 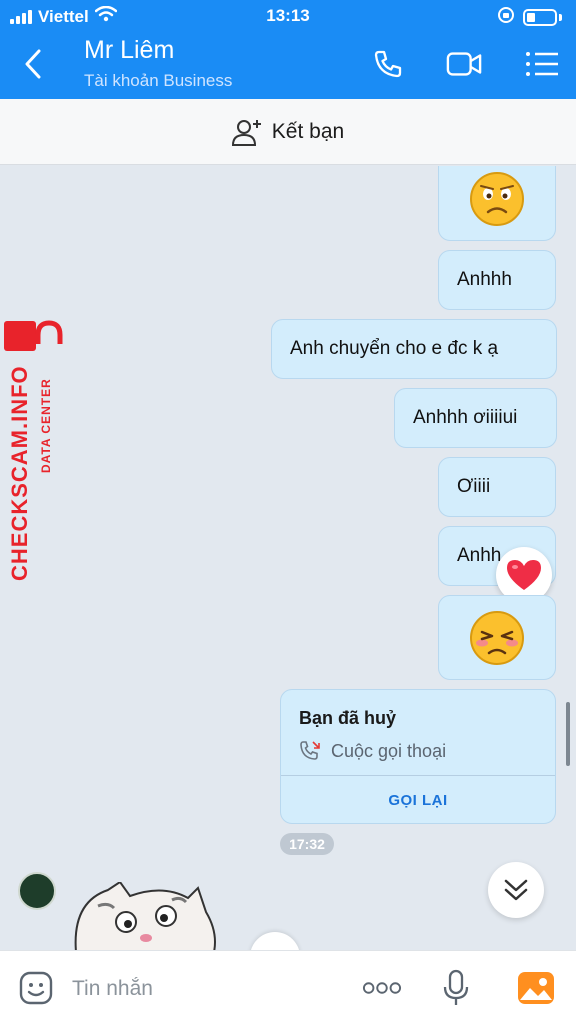 I want to click on svg-text: DATA CENTER, so click(x=46, y=425).